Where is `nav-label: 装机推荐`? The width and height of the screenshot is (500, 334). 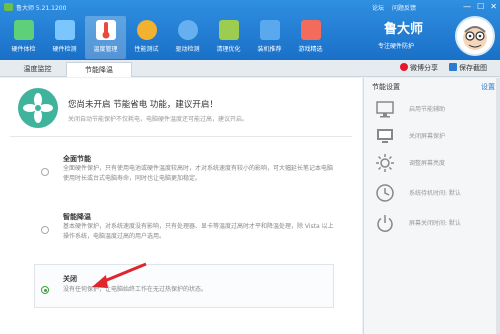
nav-label: 装机推荐 is located at coordinates (269, 49).